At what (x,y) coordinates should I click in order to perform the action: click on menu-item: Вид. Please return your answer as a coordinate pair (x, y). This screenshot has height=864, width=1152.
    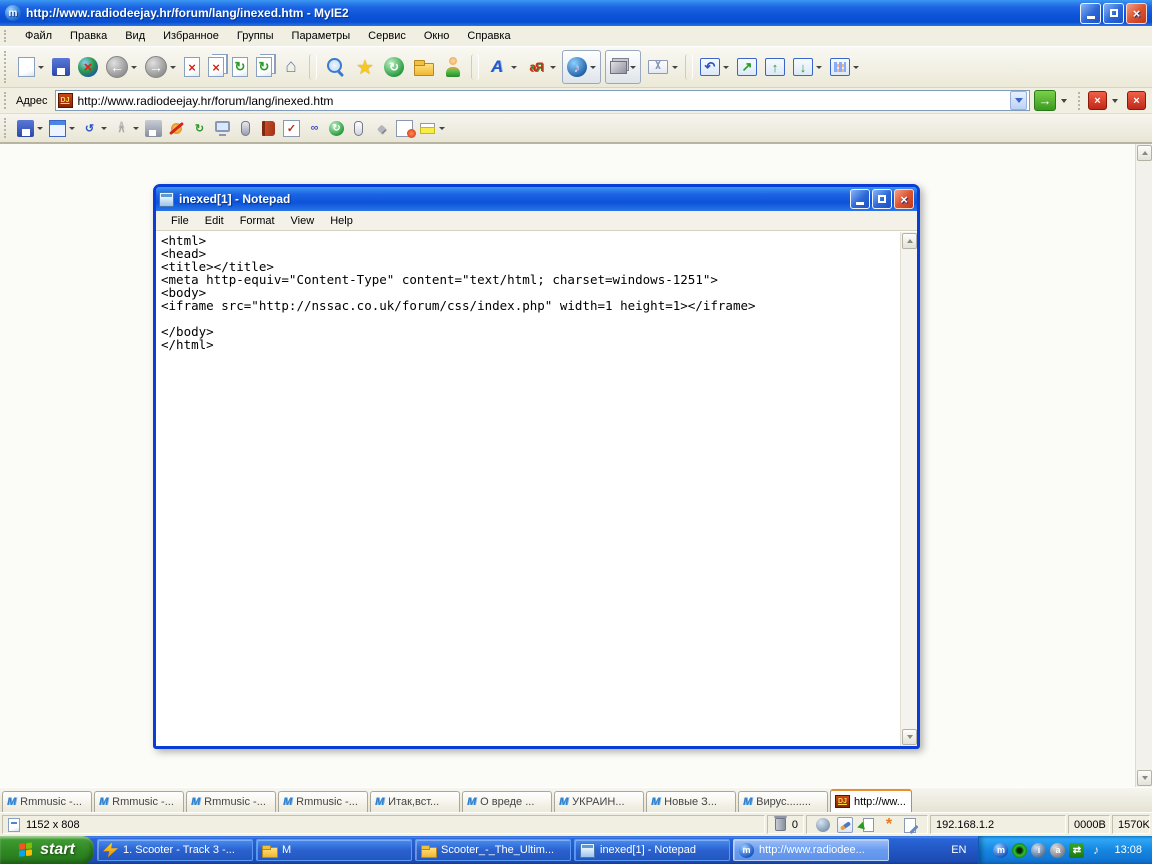
    Looking at the image, I should click on (135, 36).